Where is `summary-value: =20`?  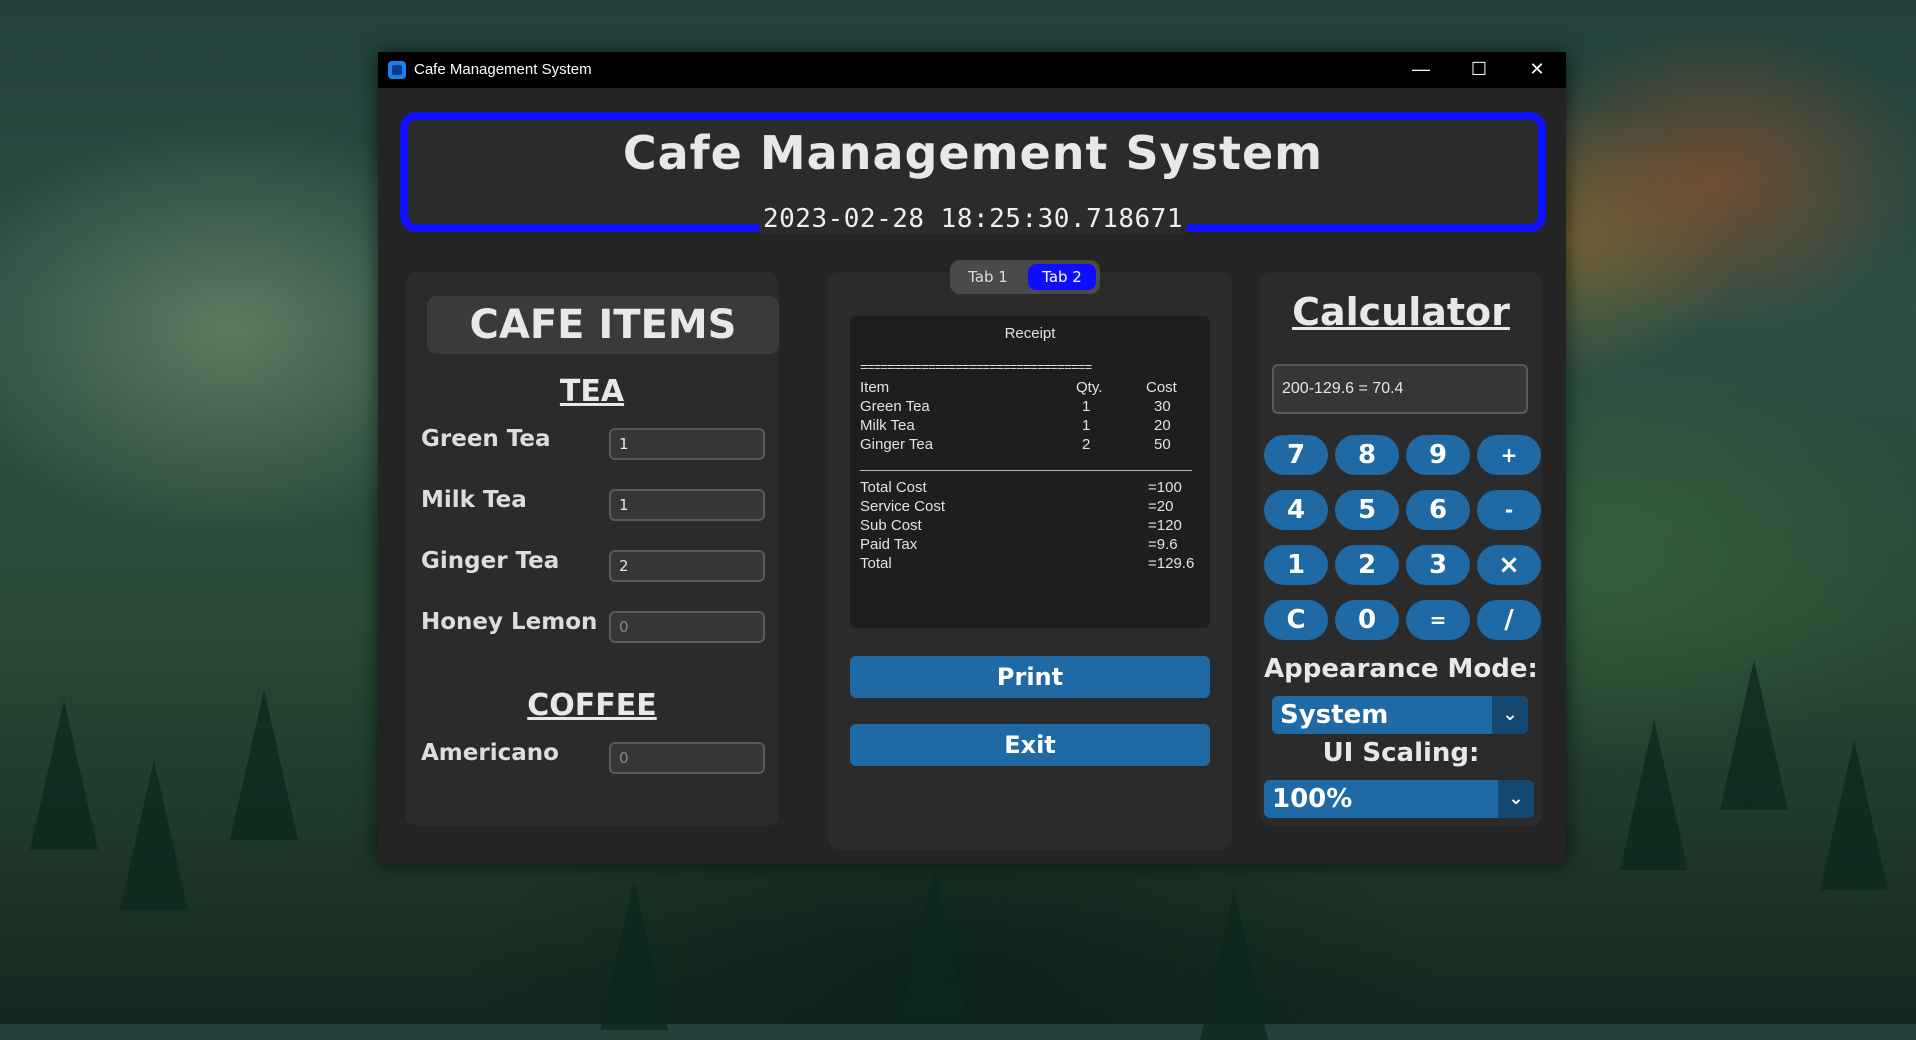 summary-value: =20 is located at coordinates (1161, 506).